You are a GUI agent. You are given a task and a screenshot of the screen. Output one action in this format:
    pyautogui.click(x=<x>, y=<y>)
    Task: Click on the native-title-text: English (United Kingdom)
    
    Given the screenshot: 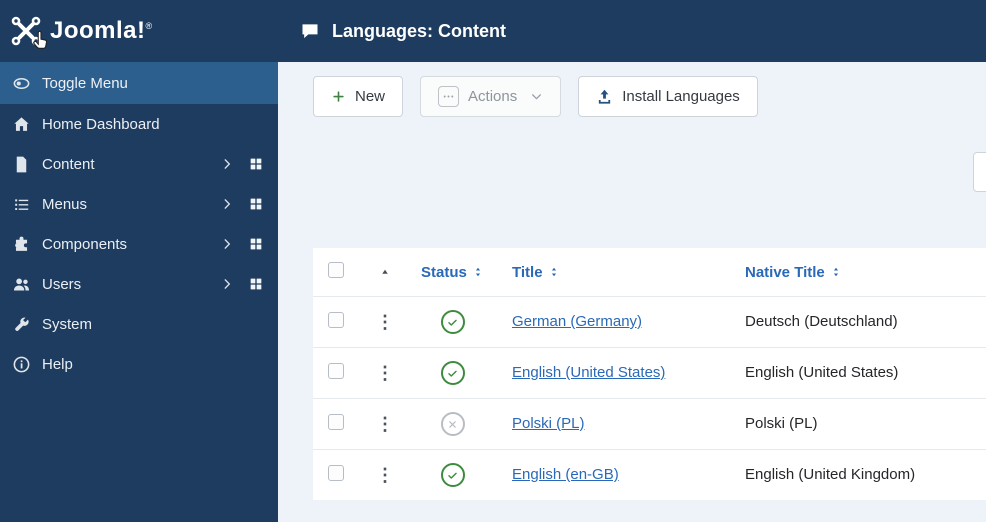 What is the action you would take?
    pyautogui.click(x=830, y=474)
    